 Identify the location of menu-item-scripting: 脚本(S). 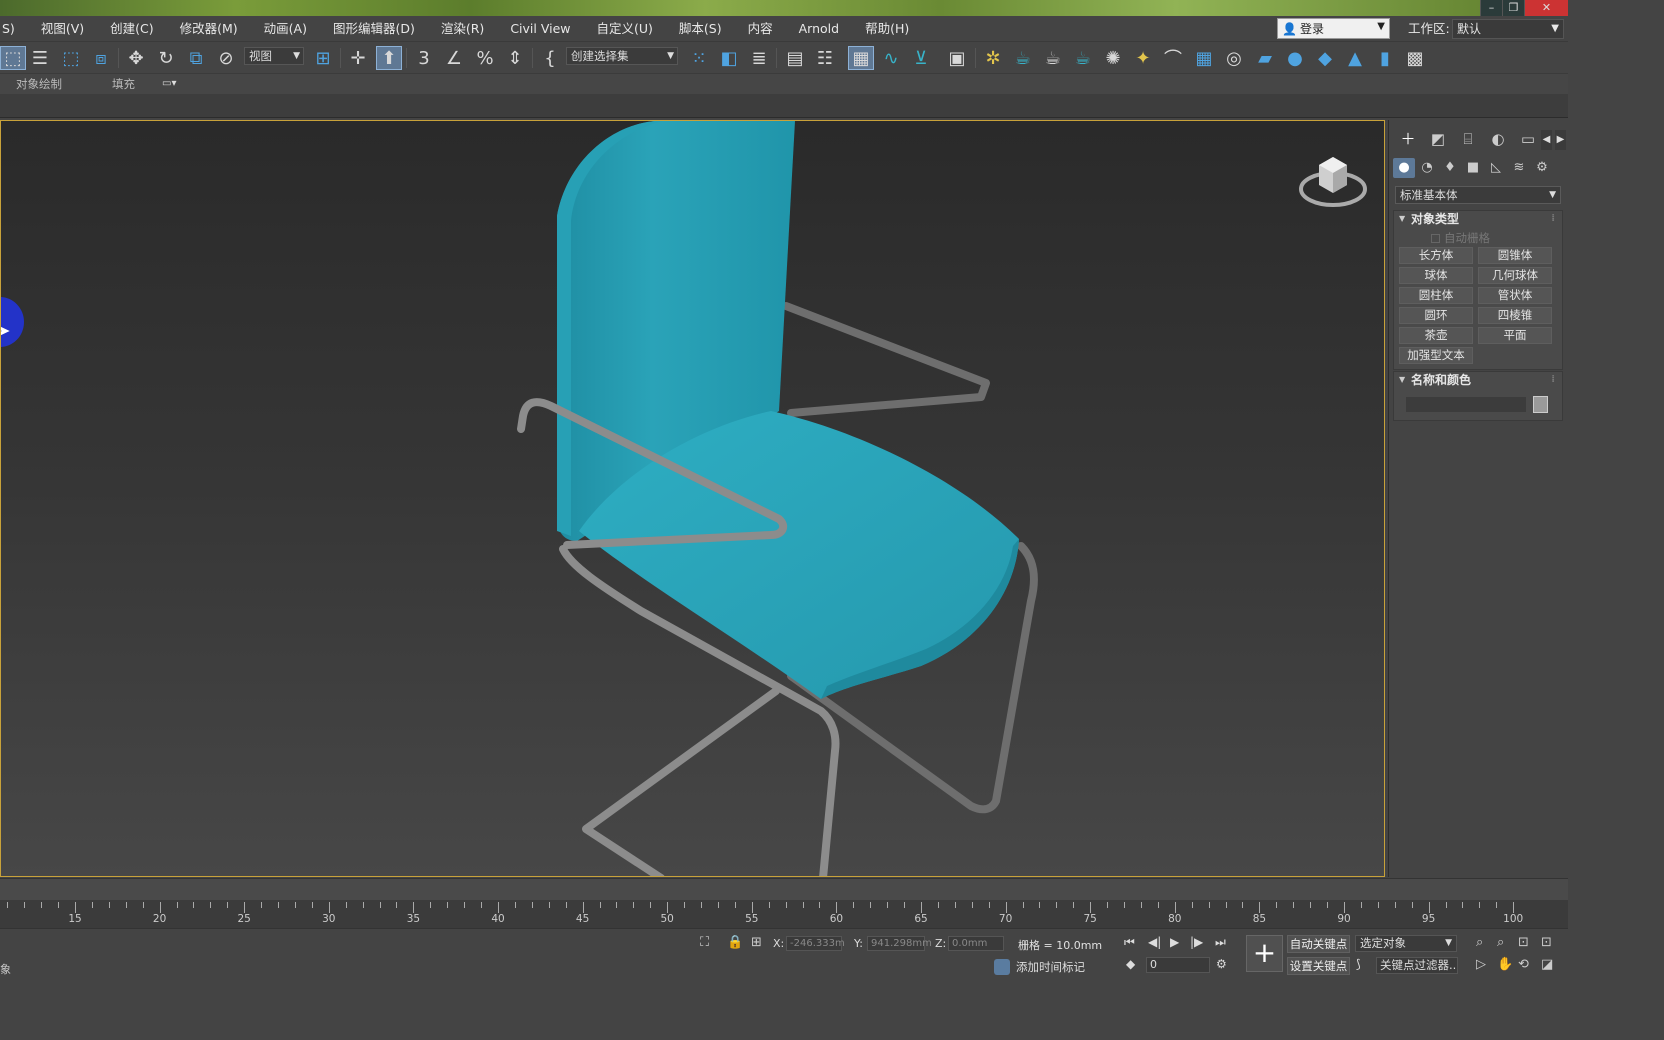
(700, 29).